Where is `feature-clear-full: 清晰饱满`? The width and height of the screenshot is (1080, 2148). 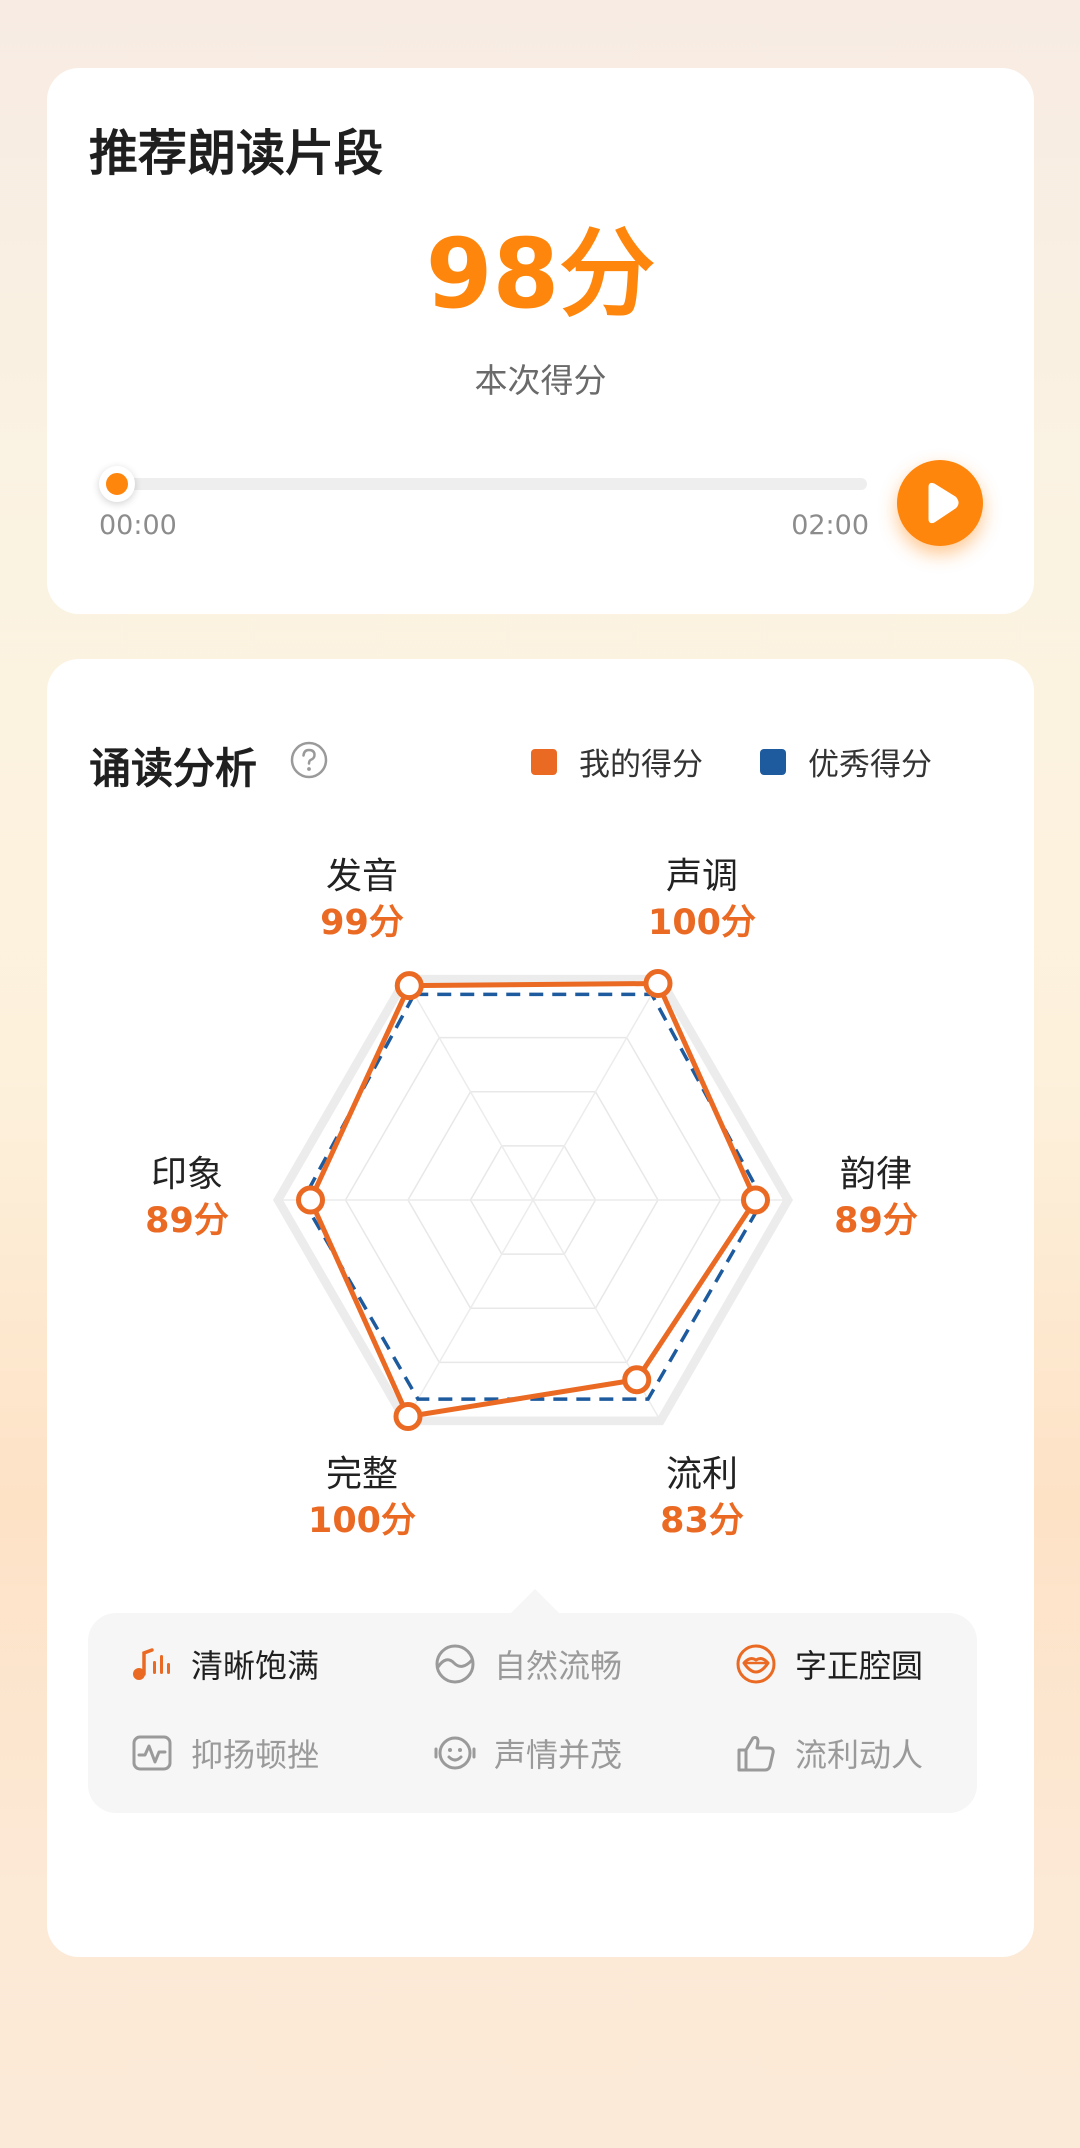 feature-clear-full: 清晰饱满 is located at coordinates (224, 1664).